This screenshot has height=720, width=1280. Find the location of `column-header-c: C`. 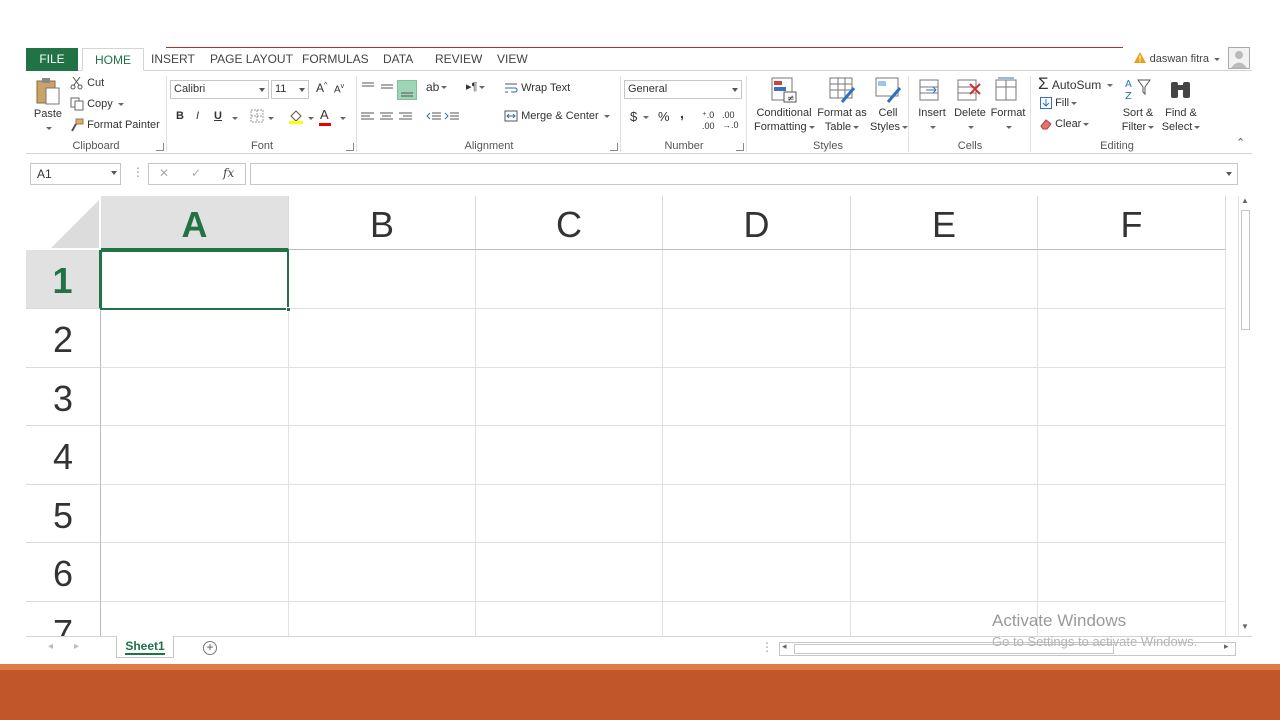

column-header-c: C is located at coordinates (569, 223).